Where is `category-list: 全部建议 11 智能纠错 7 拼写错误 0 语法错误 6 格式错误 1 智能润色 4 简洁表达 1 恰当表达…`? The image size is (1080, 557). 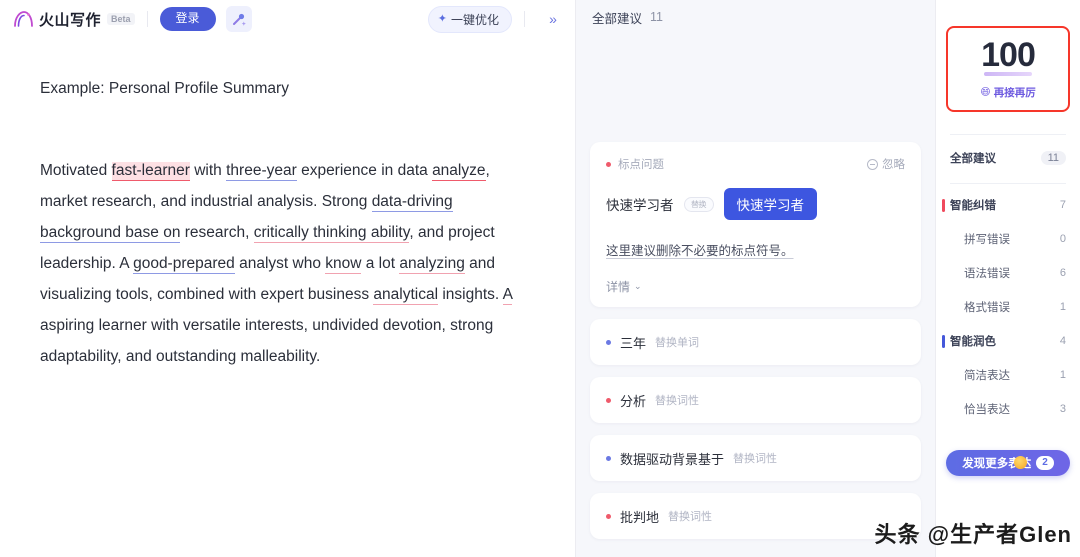 category-list: 全部建议 11 智能纠错 7 拼写错误 0 语法错误 6 格式错误 1 智能润色 4 简洁表达 1 恰当表达… is located at coordinates (1008, 283).